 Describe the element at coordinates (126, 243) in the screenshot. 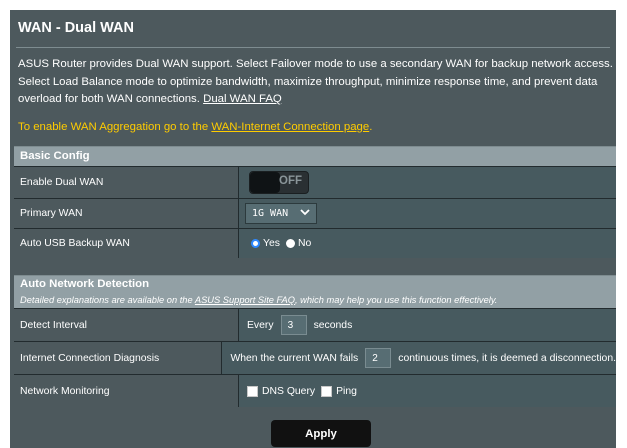

I see `auto-usb-backup-label: Auto USB Backup WAN` at that location.